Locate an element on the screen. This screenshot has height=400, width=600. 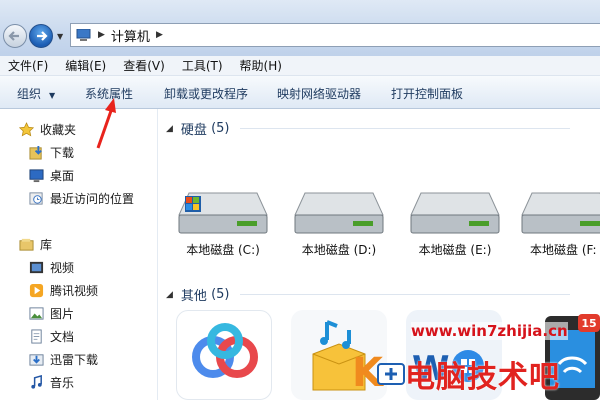
menu-file: 文件(F) is located at coordinates (28, 65).